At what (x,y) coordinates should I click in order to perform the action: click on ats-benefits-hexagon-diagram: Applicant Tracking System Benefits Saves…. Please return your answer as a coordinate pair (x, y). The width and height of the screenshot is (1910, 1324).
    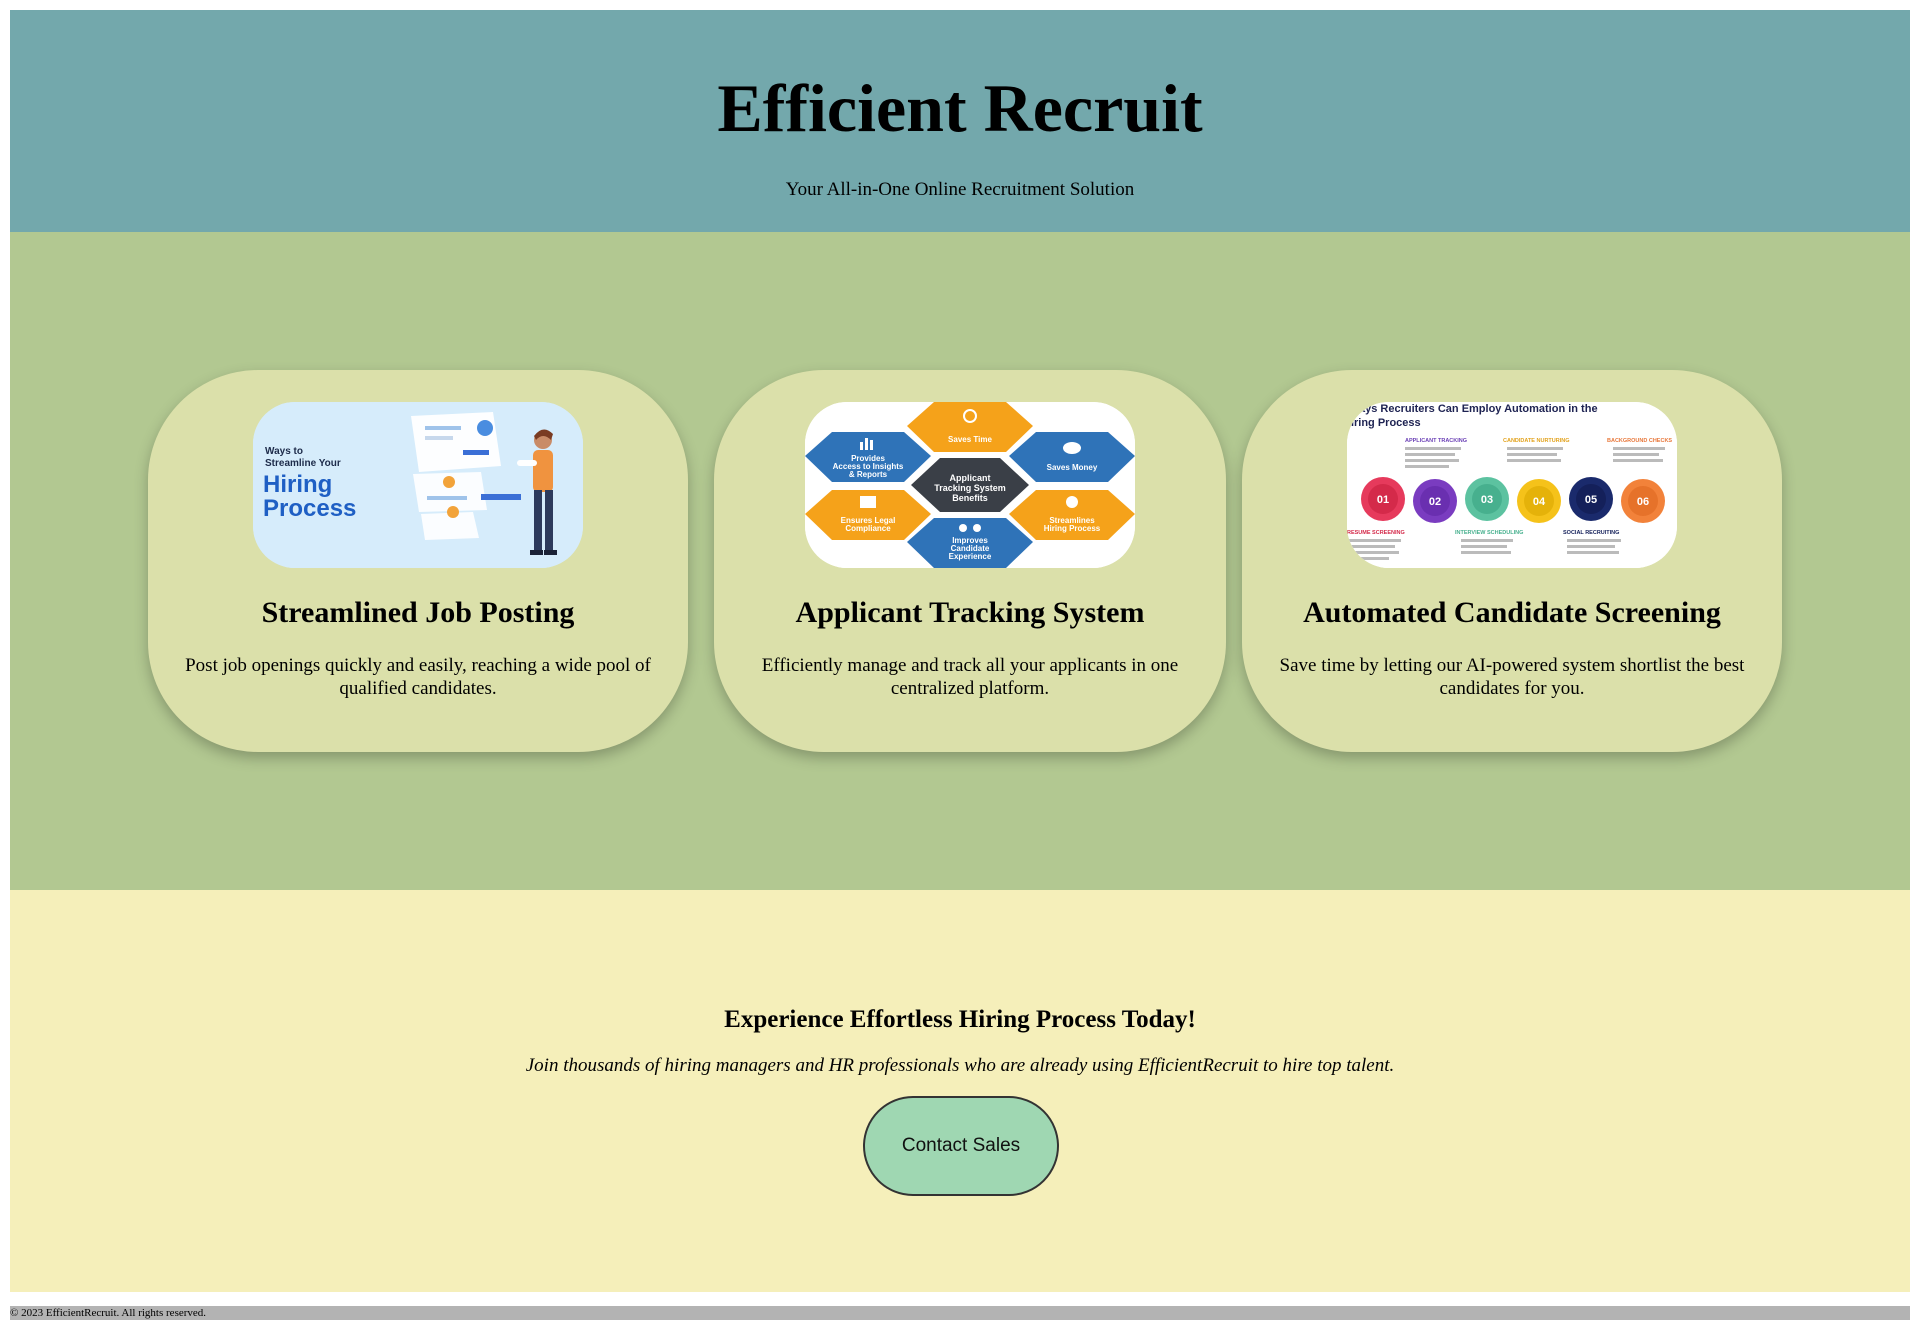
    Looking at the image, I should click on (970, 485).